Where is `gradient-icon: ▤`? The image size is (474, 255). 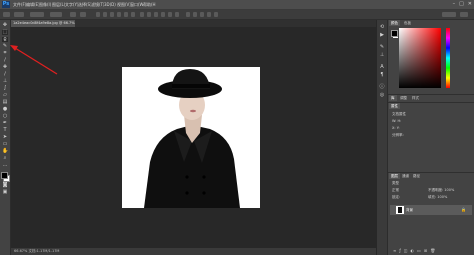 gradient-icon: ▤ is located at coordinates (5, 102).